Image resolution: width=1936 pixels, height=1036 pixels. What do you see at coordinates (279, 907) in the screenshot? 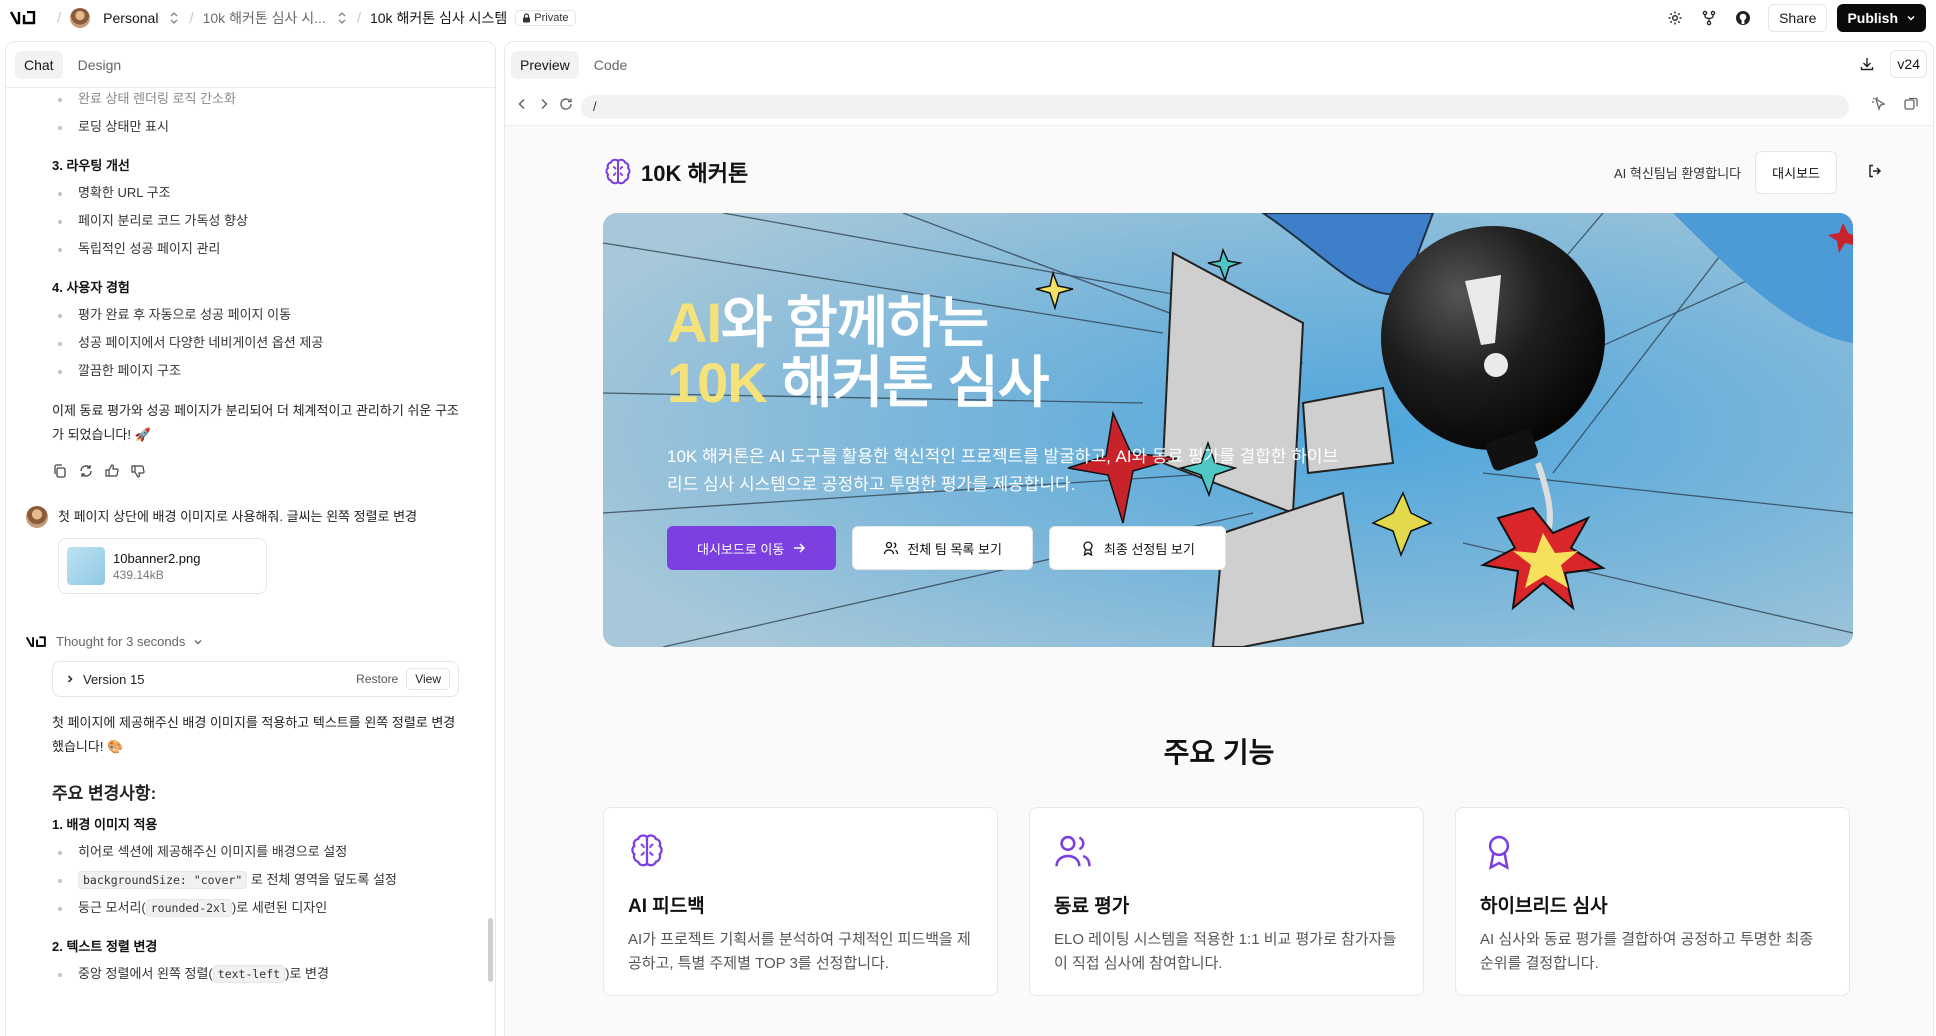
I see `list-item-text: )로 세련된 디자인` at bounding box center [279, 907].